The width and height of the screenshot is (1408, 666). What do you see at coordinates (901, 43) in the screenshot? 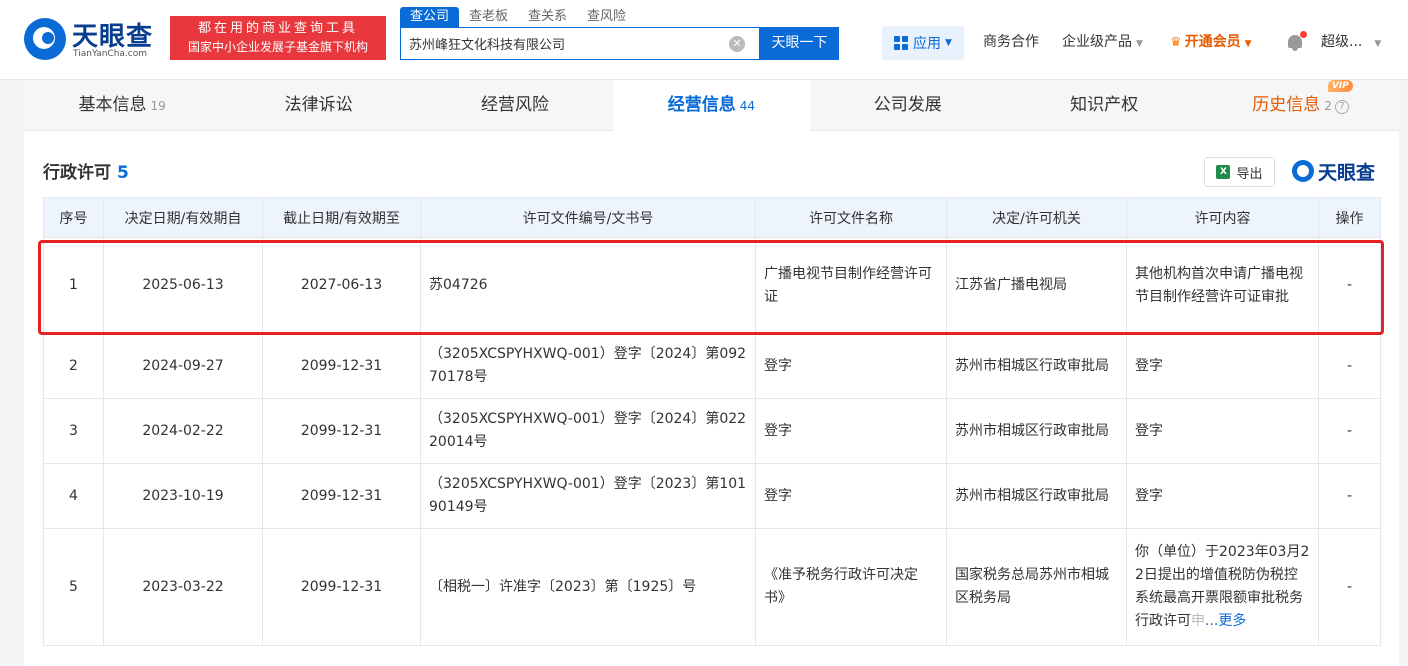
I see `apps-grid-icon` at bounding box center [901, 43].